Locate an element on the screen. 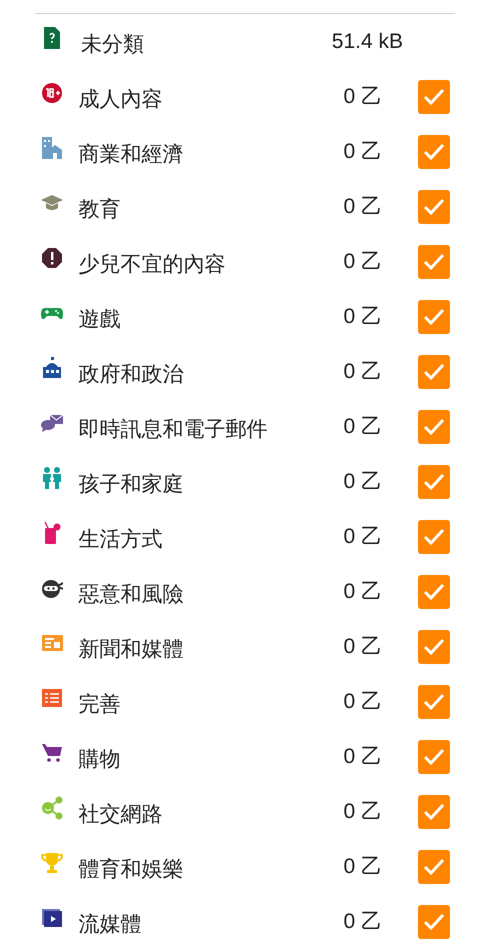  category-label: 少兒不宜的內容 is located at coordinates (152, 265).